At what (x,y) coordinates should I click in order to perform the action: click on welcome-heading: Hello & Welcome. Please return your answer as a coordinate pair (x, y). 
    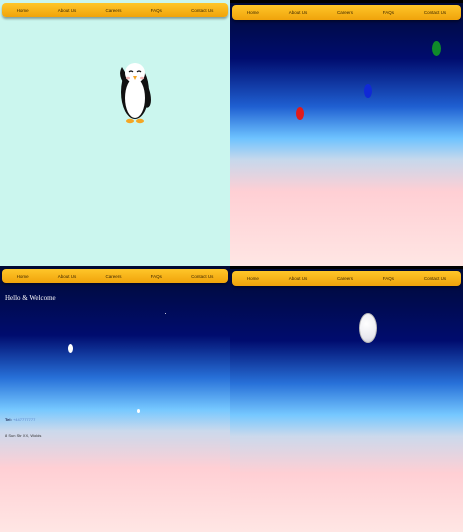
    Looking at the image, I should click on (30, 298).